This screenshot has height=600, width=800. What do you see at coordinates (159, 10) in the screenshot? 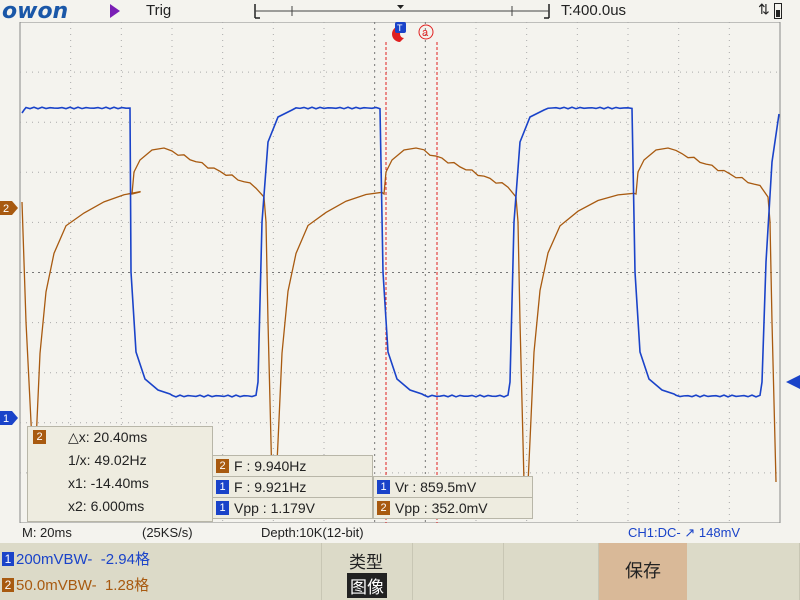
I see `trigger-mode-label: Trig` at bounding box center [159, 10].